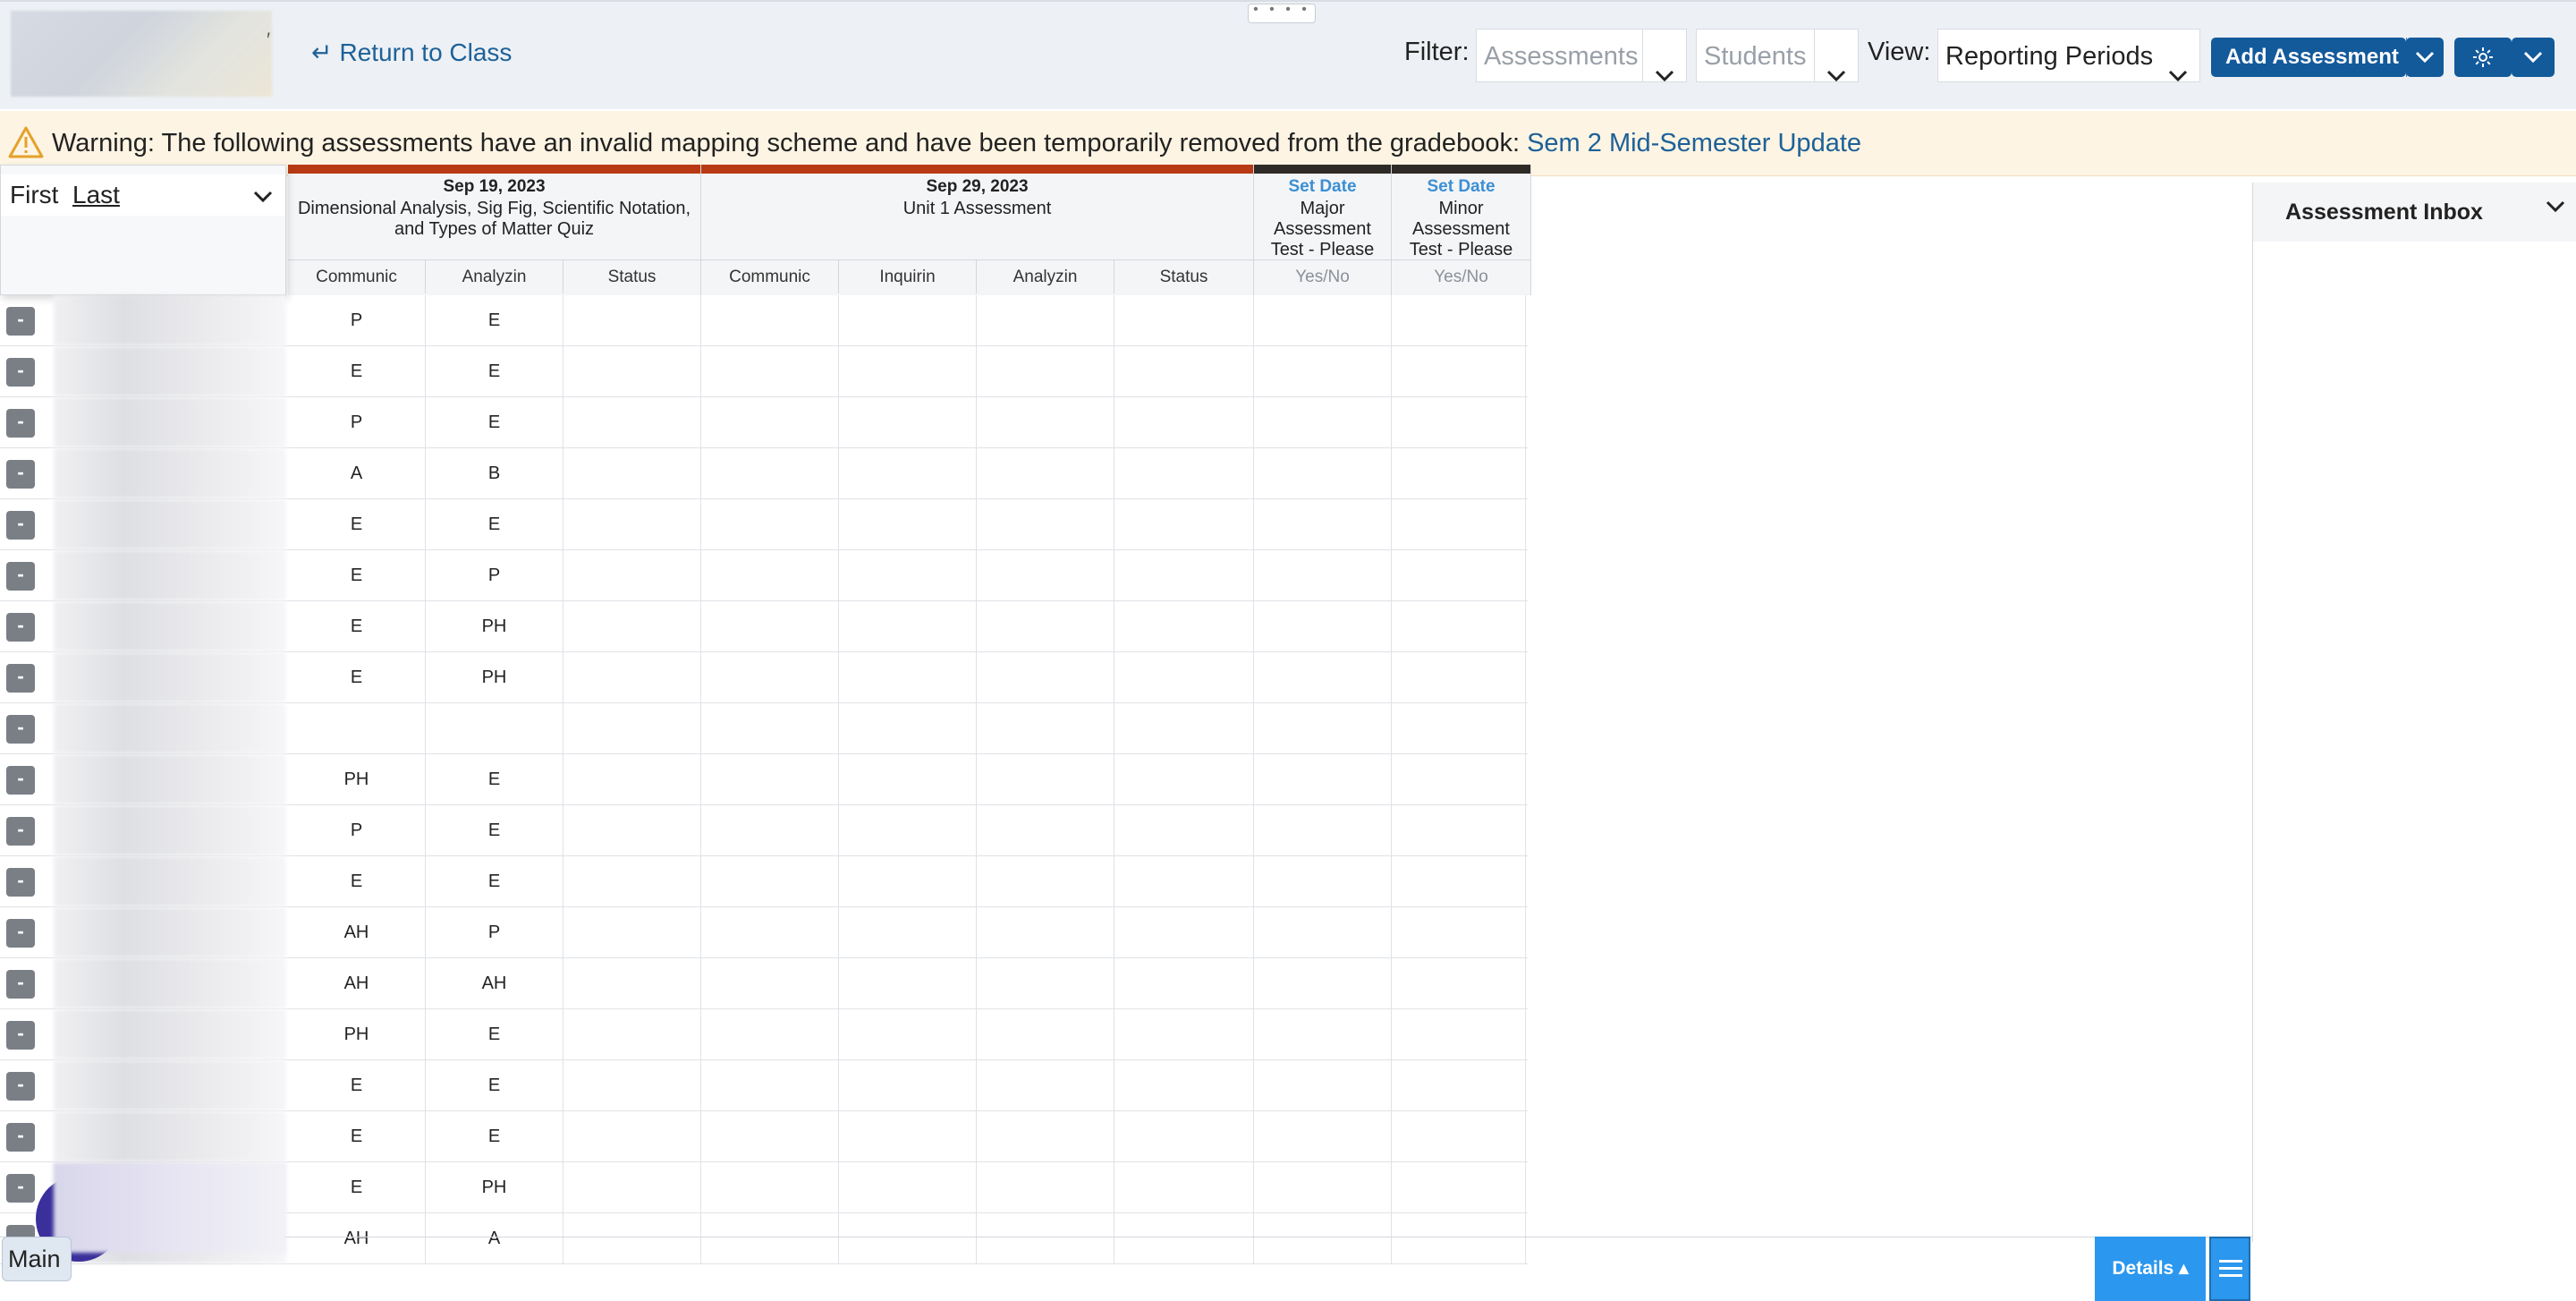 The height and width of the screenshot is (1301, 2576). I want to click on invalid-assessment-link: Sem 2 Mid-Semester Update, so click(1694, 143).